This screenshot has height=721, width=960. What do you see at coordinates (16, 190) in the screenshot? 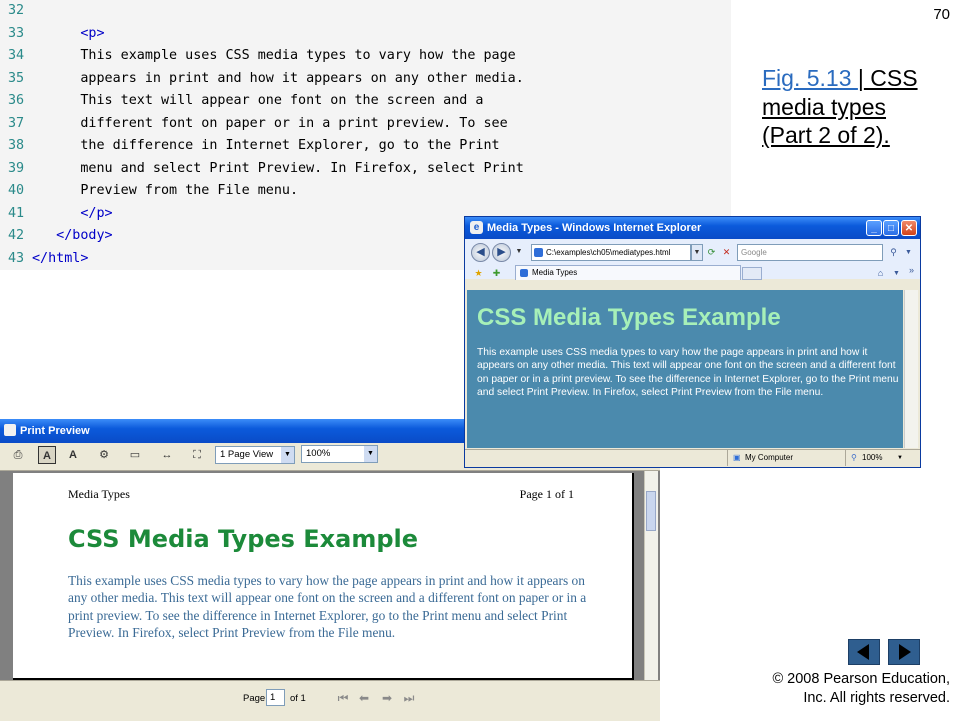
I see `line-number: 40` at bounding box center [16, 190].